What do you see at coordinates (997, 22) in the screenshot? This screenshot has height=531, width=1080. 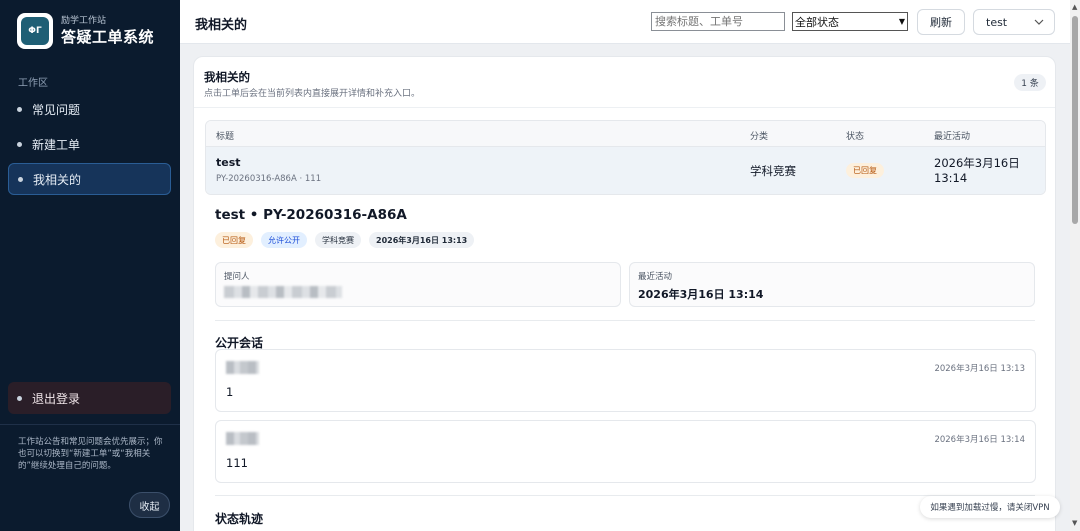 I see `user-name: test` at bounding box center [997, 22].